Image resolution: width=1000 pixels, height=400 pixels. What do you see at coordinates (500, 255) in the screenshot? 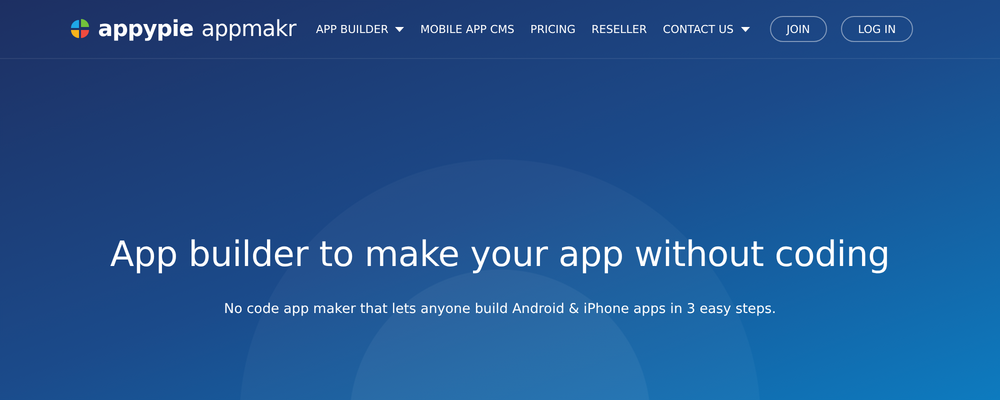
I see `hero-title: App builder to make your app without coding` at bounding box center [500, 255].